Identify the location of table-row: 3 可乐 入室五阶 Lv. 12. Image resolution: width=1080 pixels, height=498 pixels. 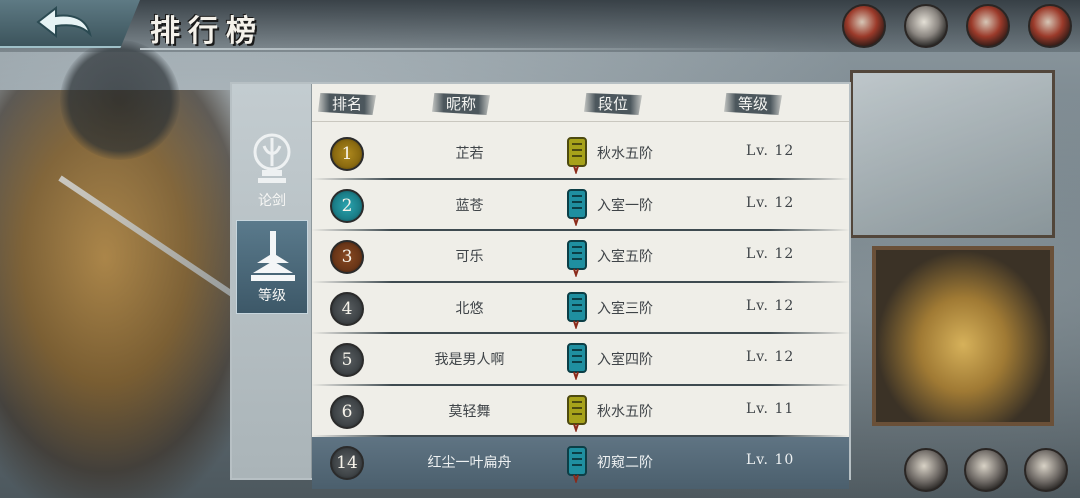
(580, 257).